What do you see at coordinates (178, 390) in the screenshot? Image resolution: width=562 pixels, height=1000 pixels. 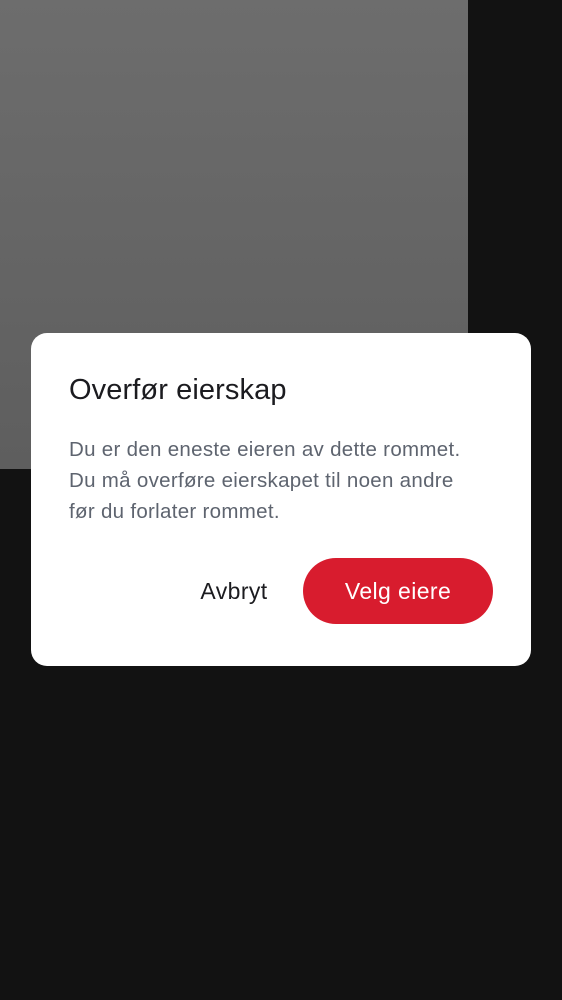 I see `dialog-title: Overfør eierskap` at bounding box center [178, 390].